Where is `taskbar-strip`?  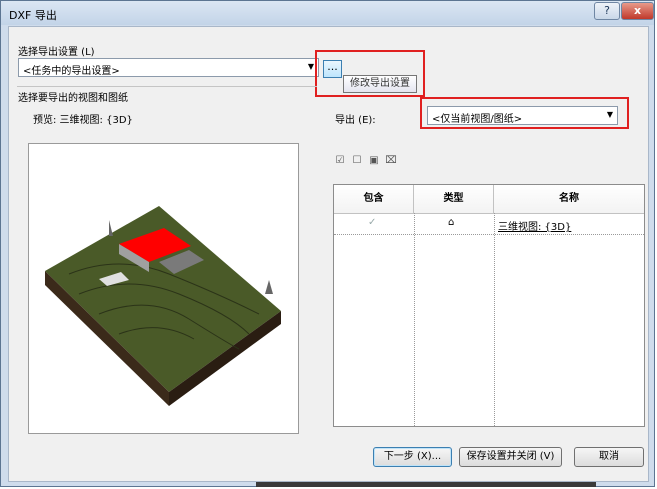
taskbar-strip is located at coordinates (426, 484).